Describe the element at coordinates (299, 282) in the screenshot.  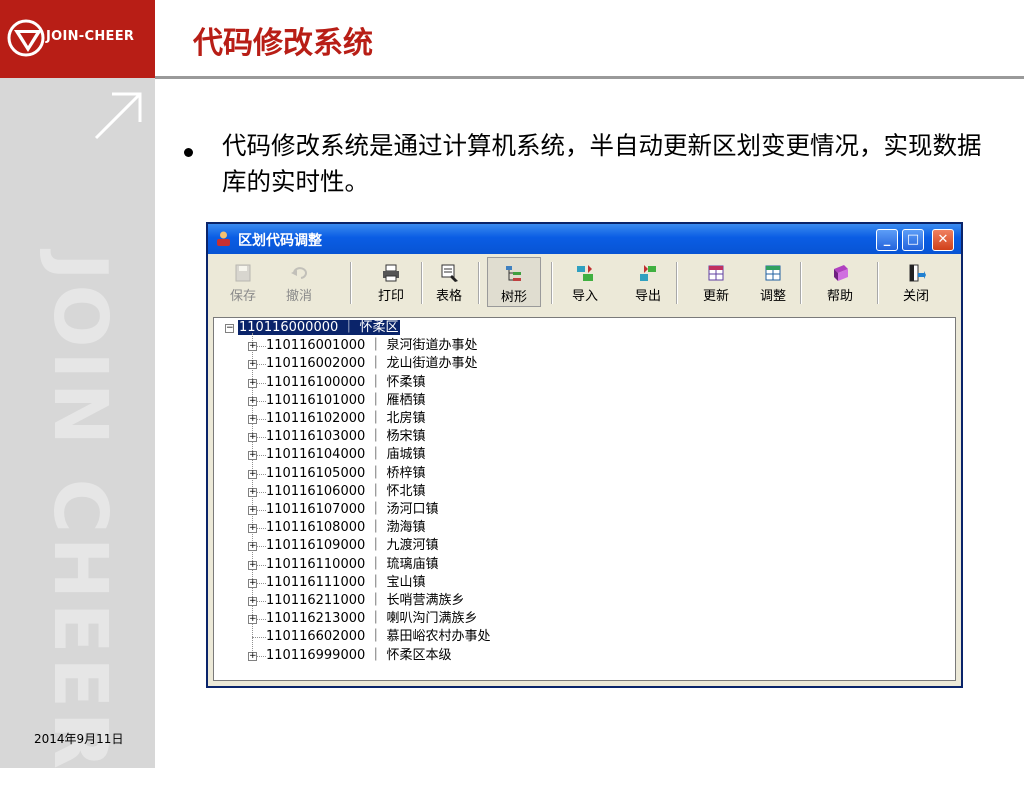
I see `toolbar-button-undo: 撤消` at that location.